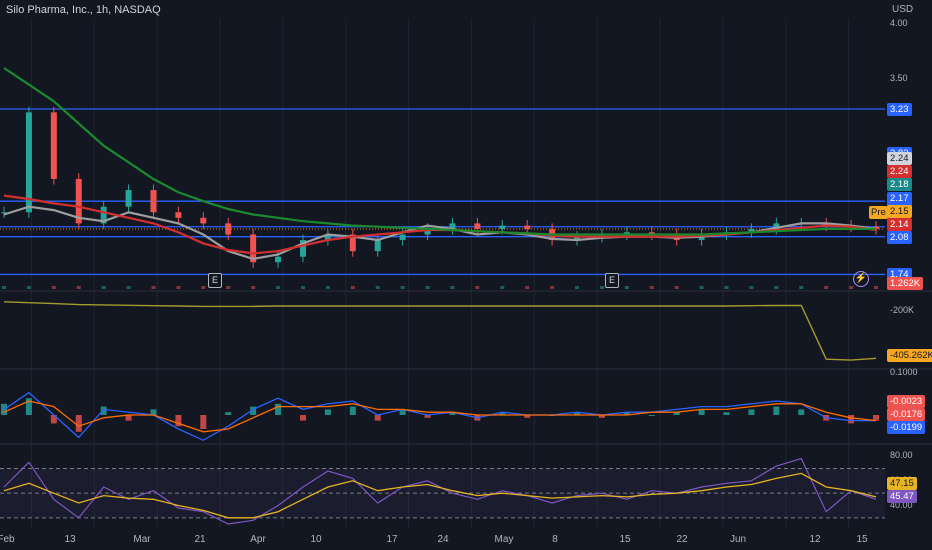  Describe the element at coordinates (555, 539) in the screenshot. I see `time-axis-tick: 8` at that location.